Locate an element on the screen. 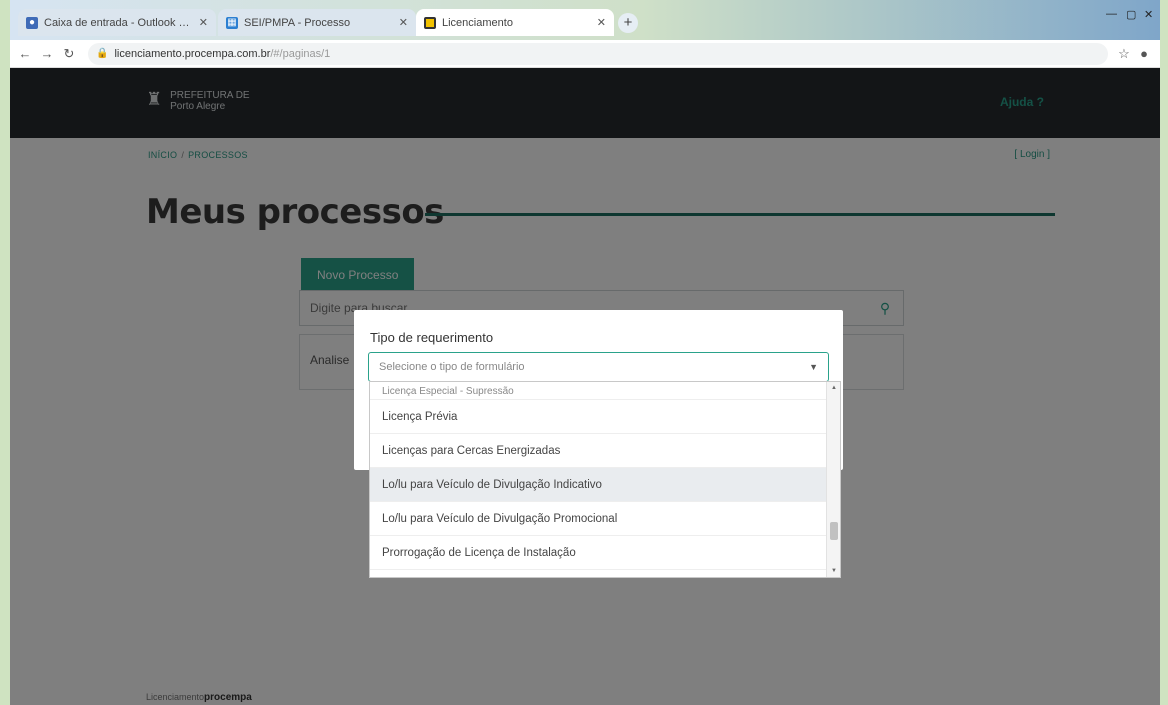  select-placeholder: Selecione o tipo de formulário is located at coordinates (452, 367).